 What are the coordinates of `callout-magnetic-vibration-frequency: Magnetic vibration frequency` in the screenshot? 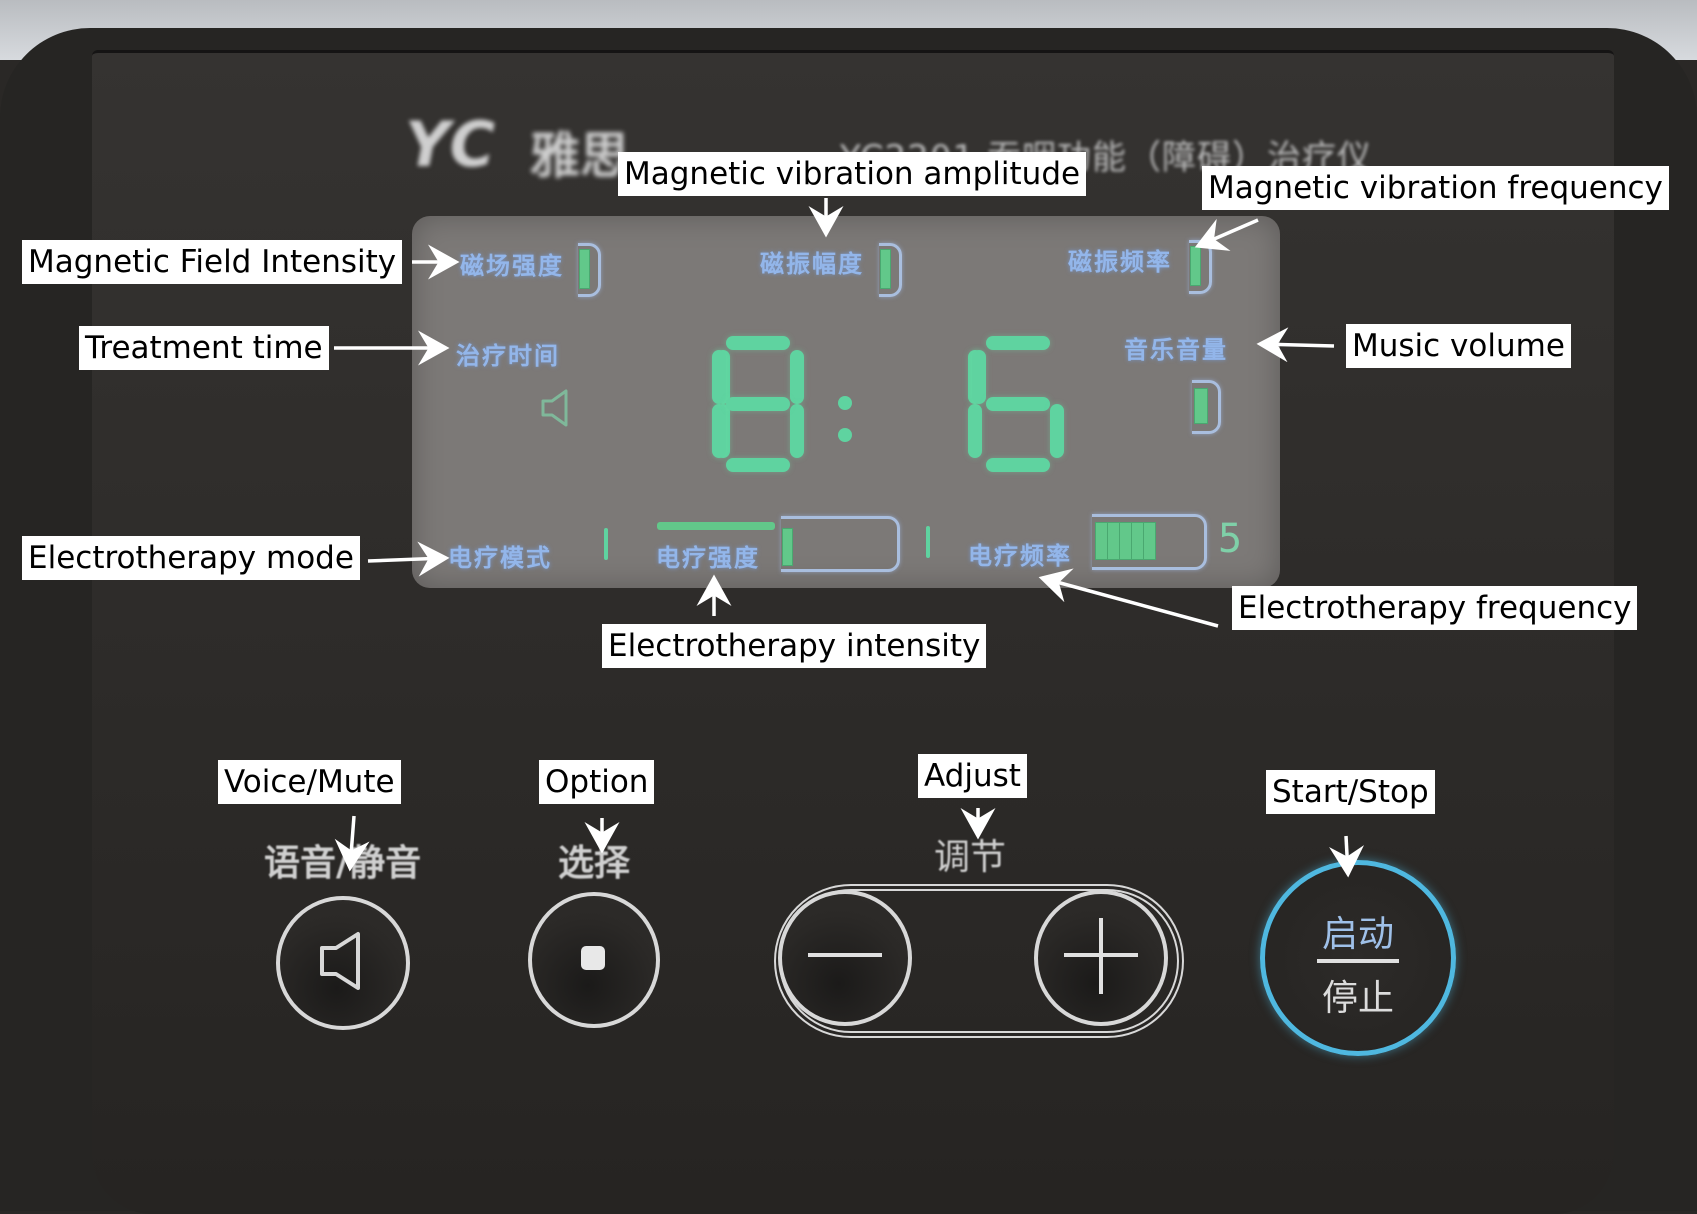 It's located at (1435, 188).